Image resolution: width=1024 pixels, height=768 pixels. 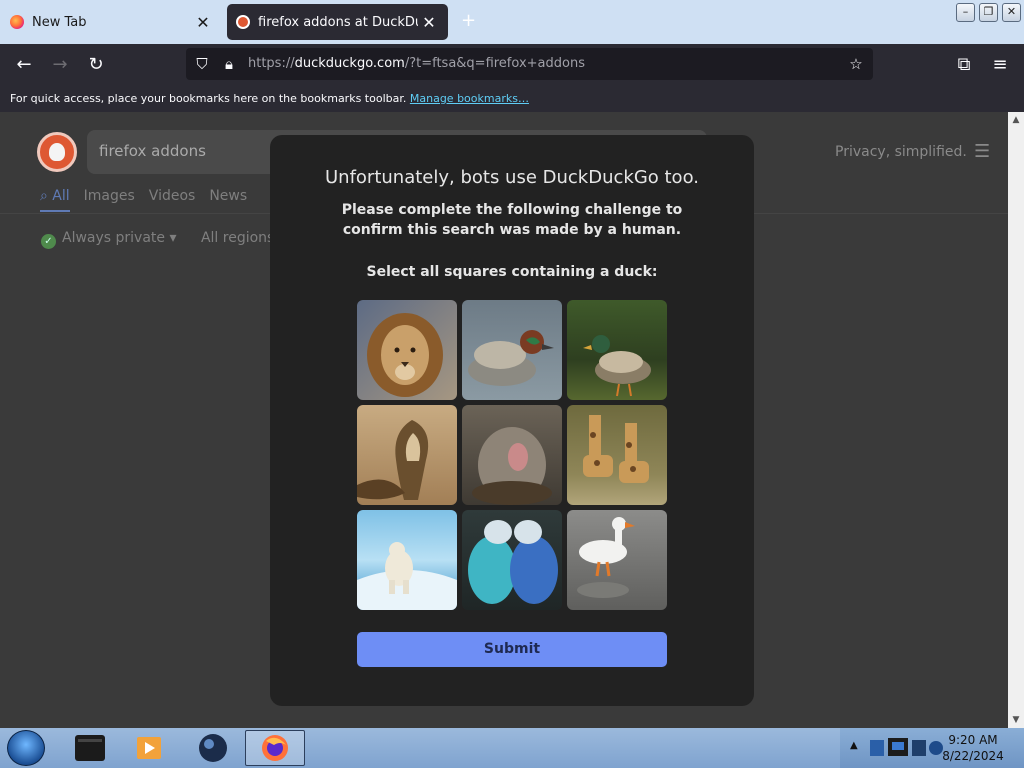 What do you see at coordinates (407, 455) in the screenshot?
I see `tile-cobra` at bounding box center [407, 455].